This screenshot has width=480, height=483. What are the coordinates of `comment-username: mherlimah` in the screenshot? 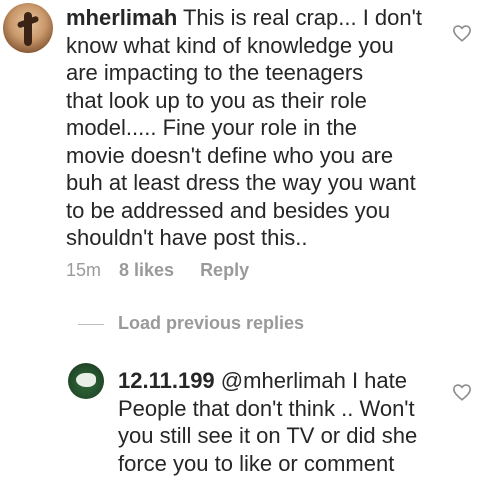 It's located at (121, 17).